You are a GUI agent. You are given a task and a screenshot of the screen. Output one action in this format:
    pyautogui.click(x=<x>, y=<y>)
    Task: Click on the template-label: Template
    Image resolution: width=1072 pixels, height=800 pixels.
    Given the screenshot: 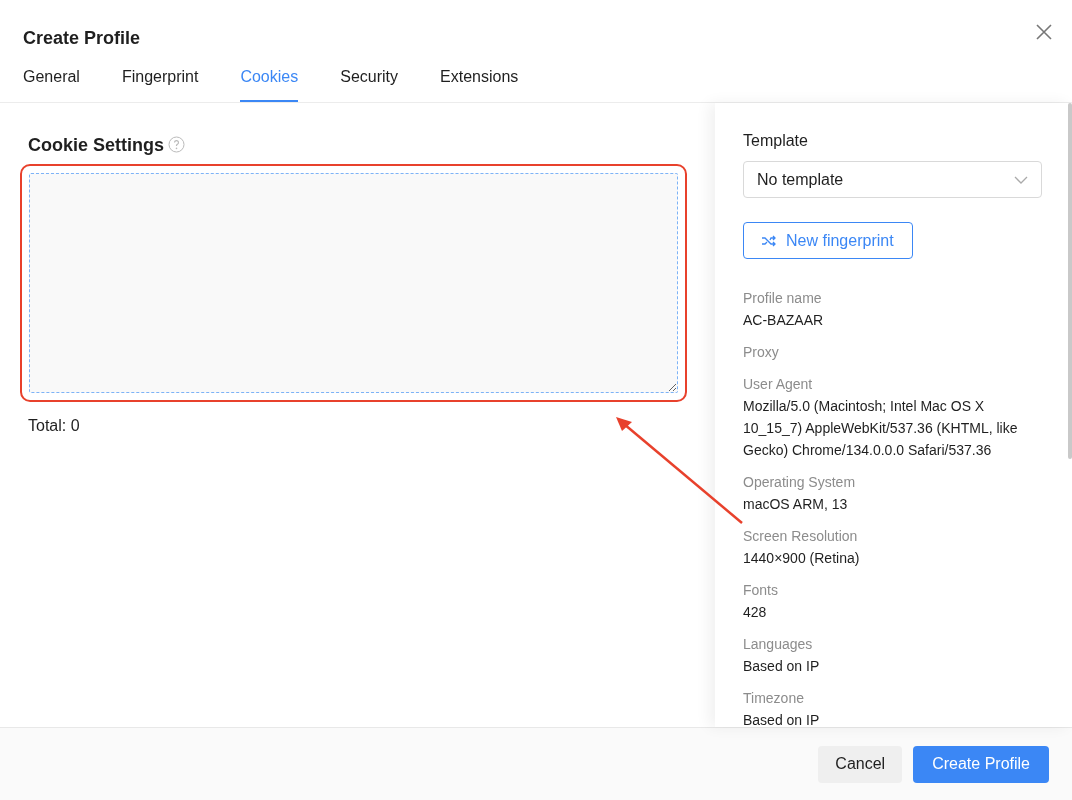 What is the action you would take?
    pyautogui.click(x=776, y=141)
    